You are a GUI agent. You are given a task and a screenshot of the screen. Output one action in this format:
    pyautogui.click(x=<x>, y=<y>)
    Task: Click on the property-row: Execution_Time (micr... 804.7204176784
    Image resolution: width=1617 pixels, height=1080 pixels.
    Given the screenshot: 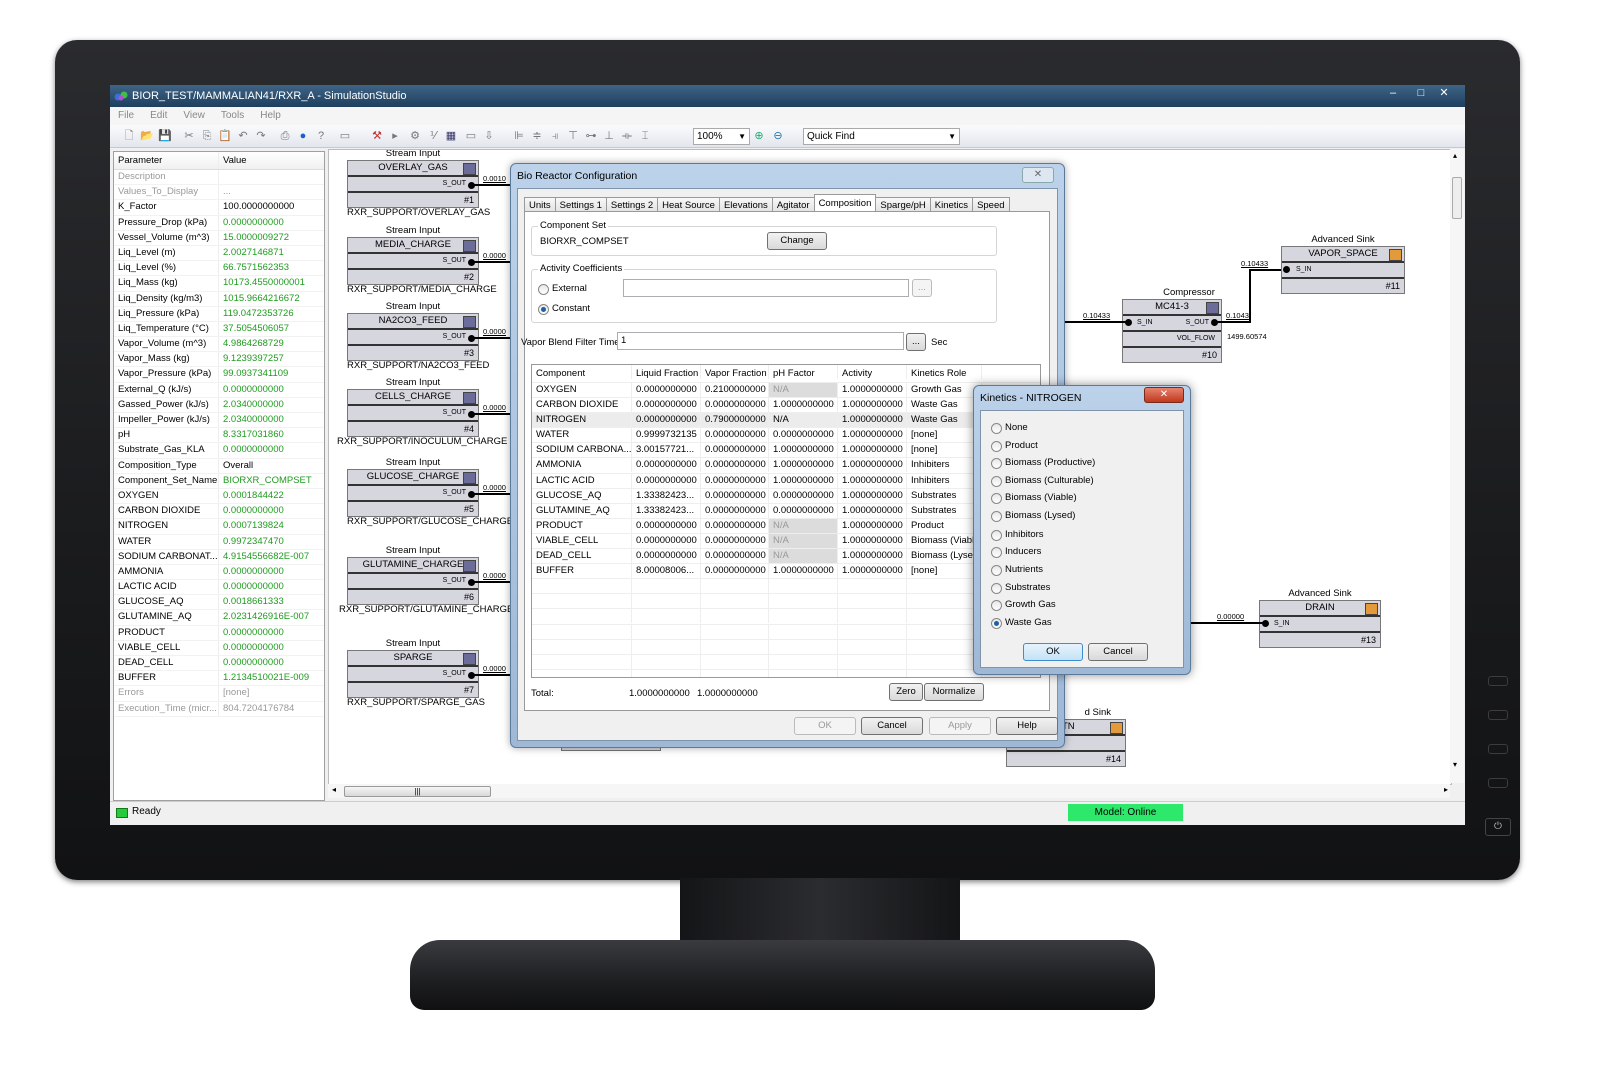 What is the action you would take?
    pyautogui.click(x=219, y=709)
    